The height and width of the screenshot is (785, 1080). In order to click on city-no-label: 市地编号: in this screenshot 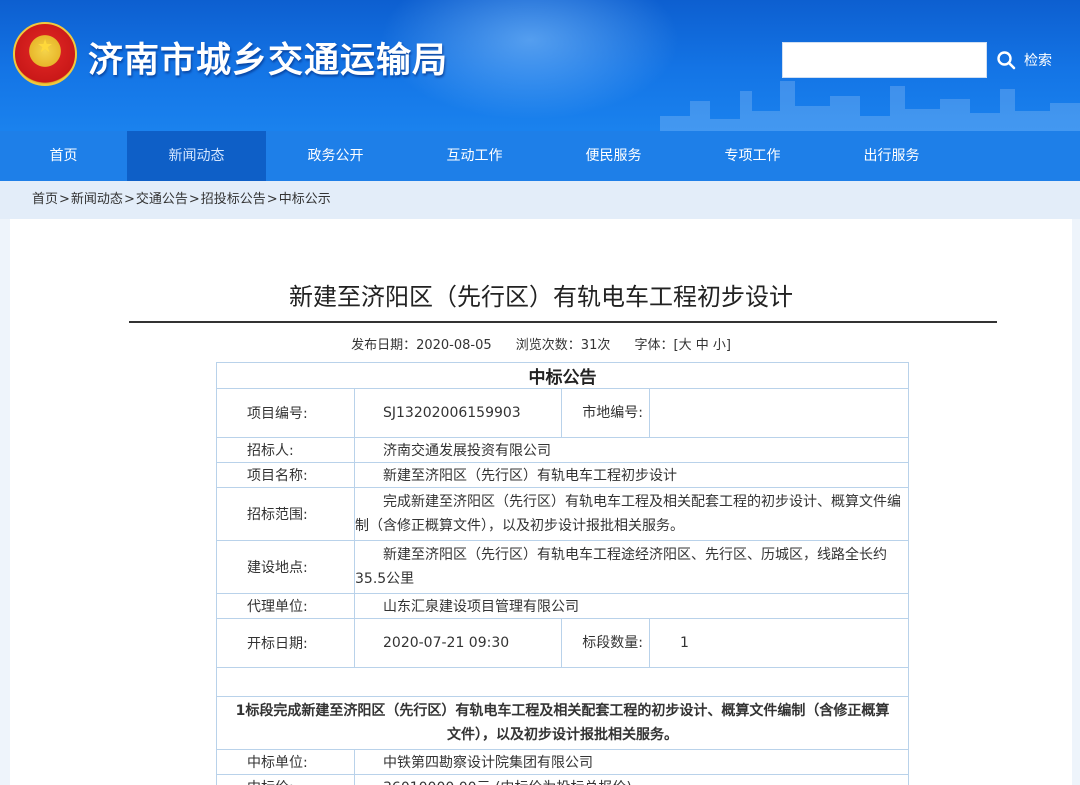, I will do `click(605, 413)`.